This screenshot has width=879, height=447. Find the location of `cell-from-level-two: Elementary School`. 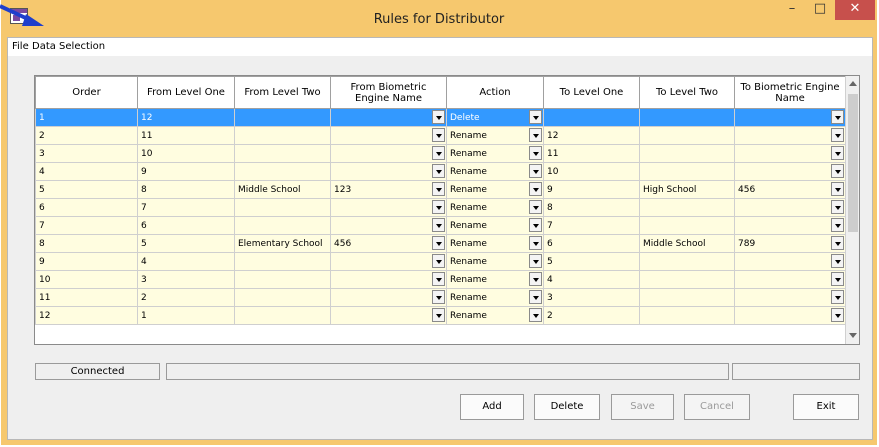

cell-from-level-two: Elementary School is located at coordinates (282, 243).